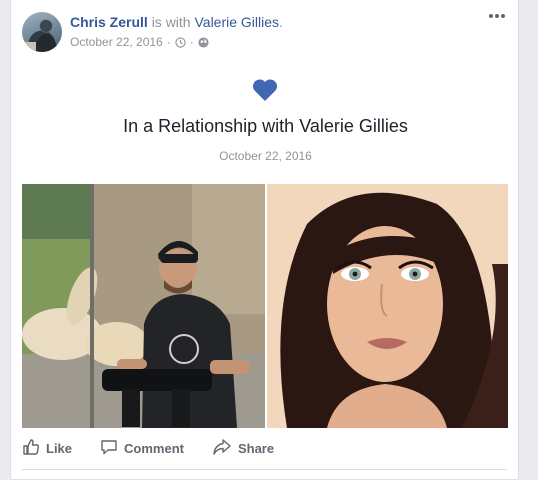  I want to click on heart-icon, so click(265, 92).